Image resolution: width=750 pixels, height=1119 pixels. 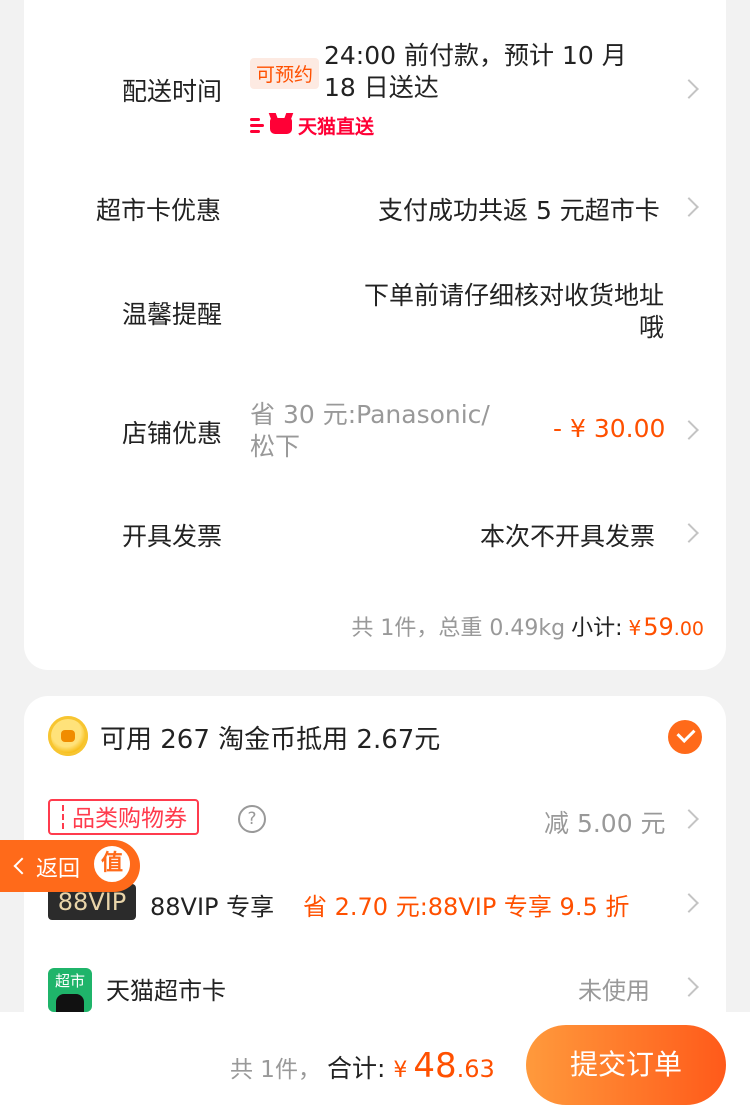 What do you see at coordinates (597, 628) in the screenshot?
I see `subtotal-label: 小计:` at bounding box center [597, 628].